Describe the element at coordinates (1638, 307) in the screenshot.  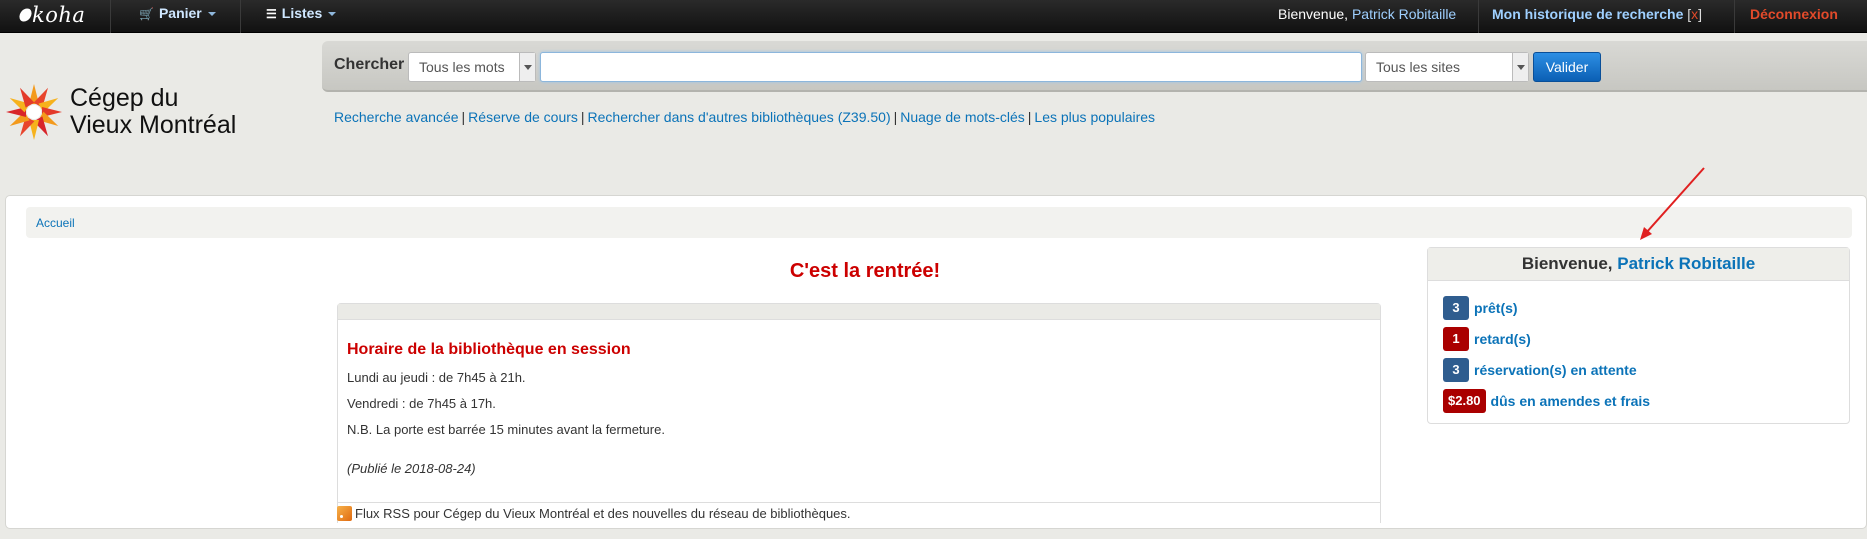
I see `checkouts-item: 3 prêt(s)` at that location.